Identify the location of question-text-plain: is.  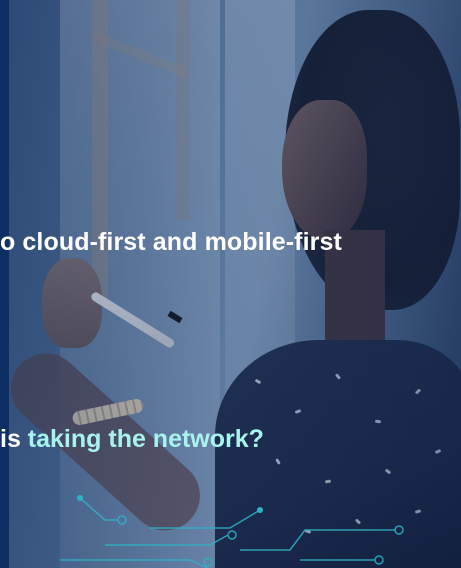
(14, 439).